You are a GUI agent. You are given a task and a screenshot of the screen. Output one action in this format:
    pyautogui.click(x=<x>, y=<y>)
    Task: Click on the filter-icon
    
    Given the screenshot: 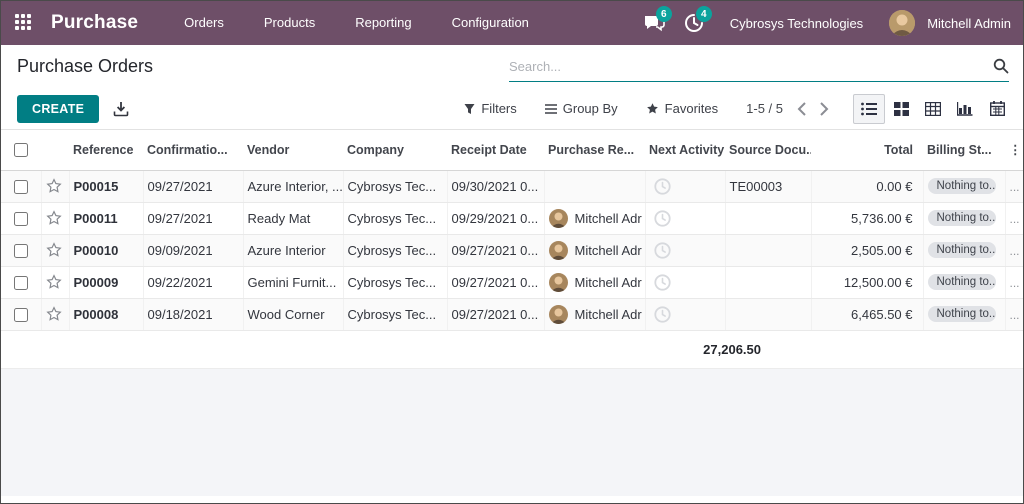 What is the action you would take?
    pyautogui.click(x=469, y=109)
    